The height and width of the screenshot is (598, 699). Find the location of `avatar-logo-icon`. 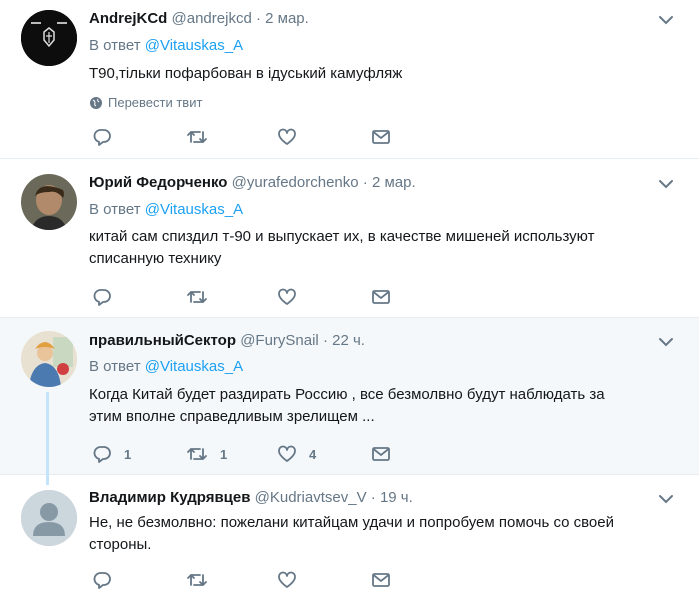

avatar-logo-icon is located at coordinates (49, 38).